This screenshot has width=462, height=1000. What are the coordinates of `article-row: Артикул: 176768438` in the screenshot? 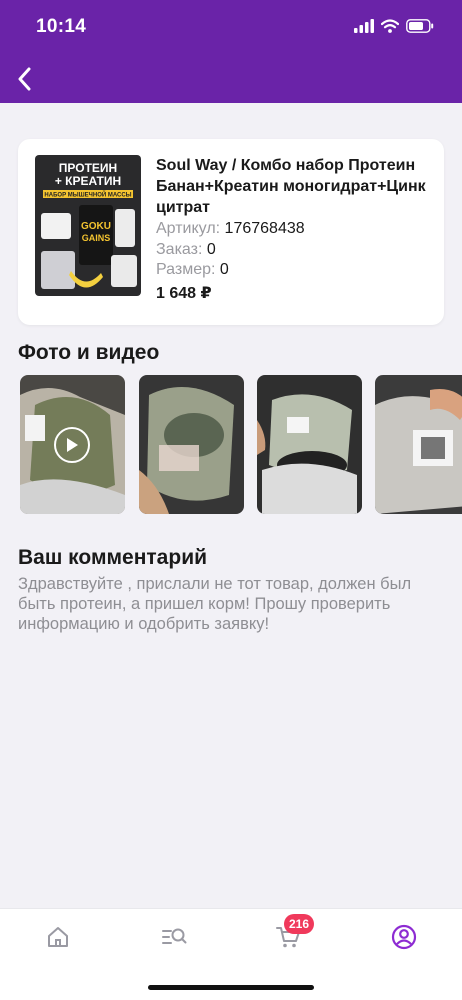 It's located at (230, 229).